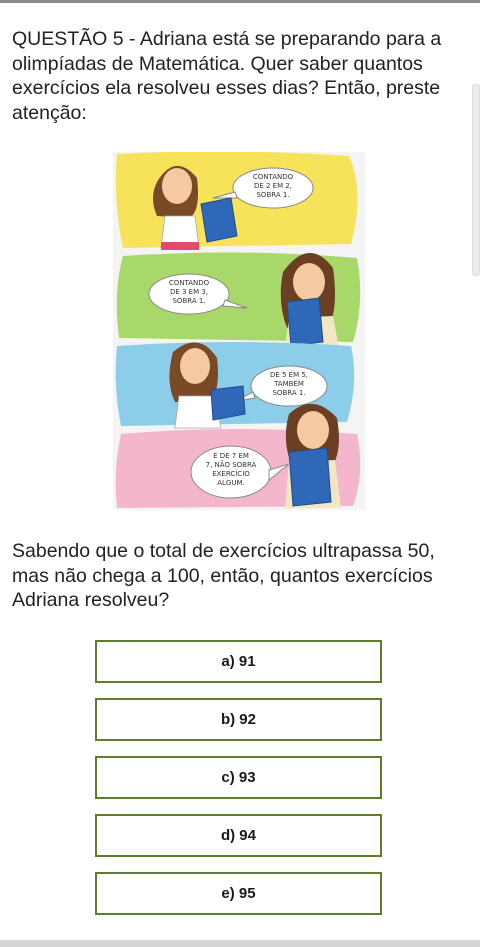  Describe the element at coordinates (240, 1) in the screenshot. I see `top-divider` at that location.